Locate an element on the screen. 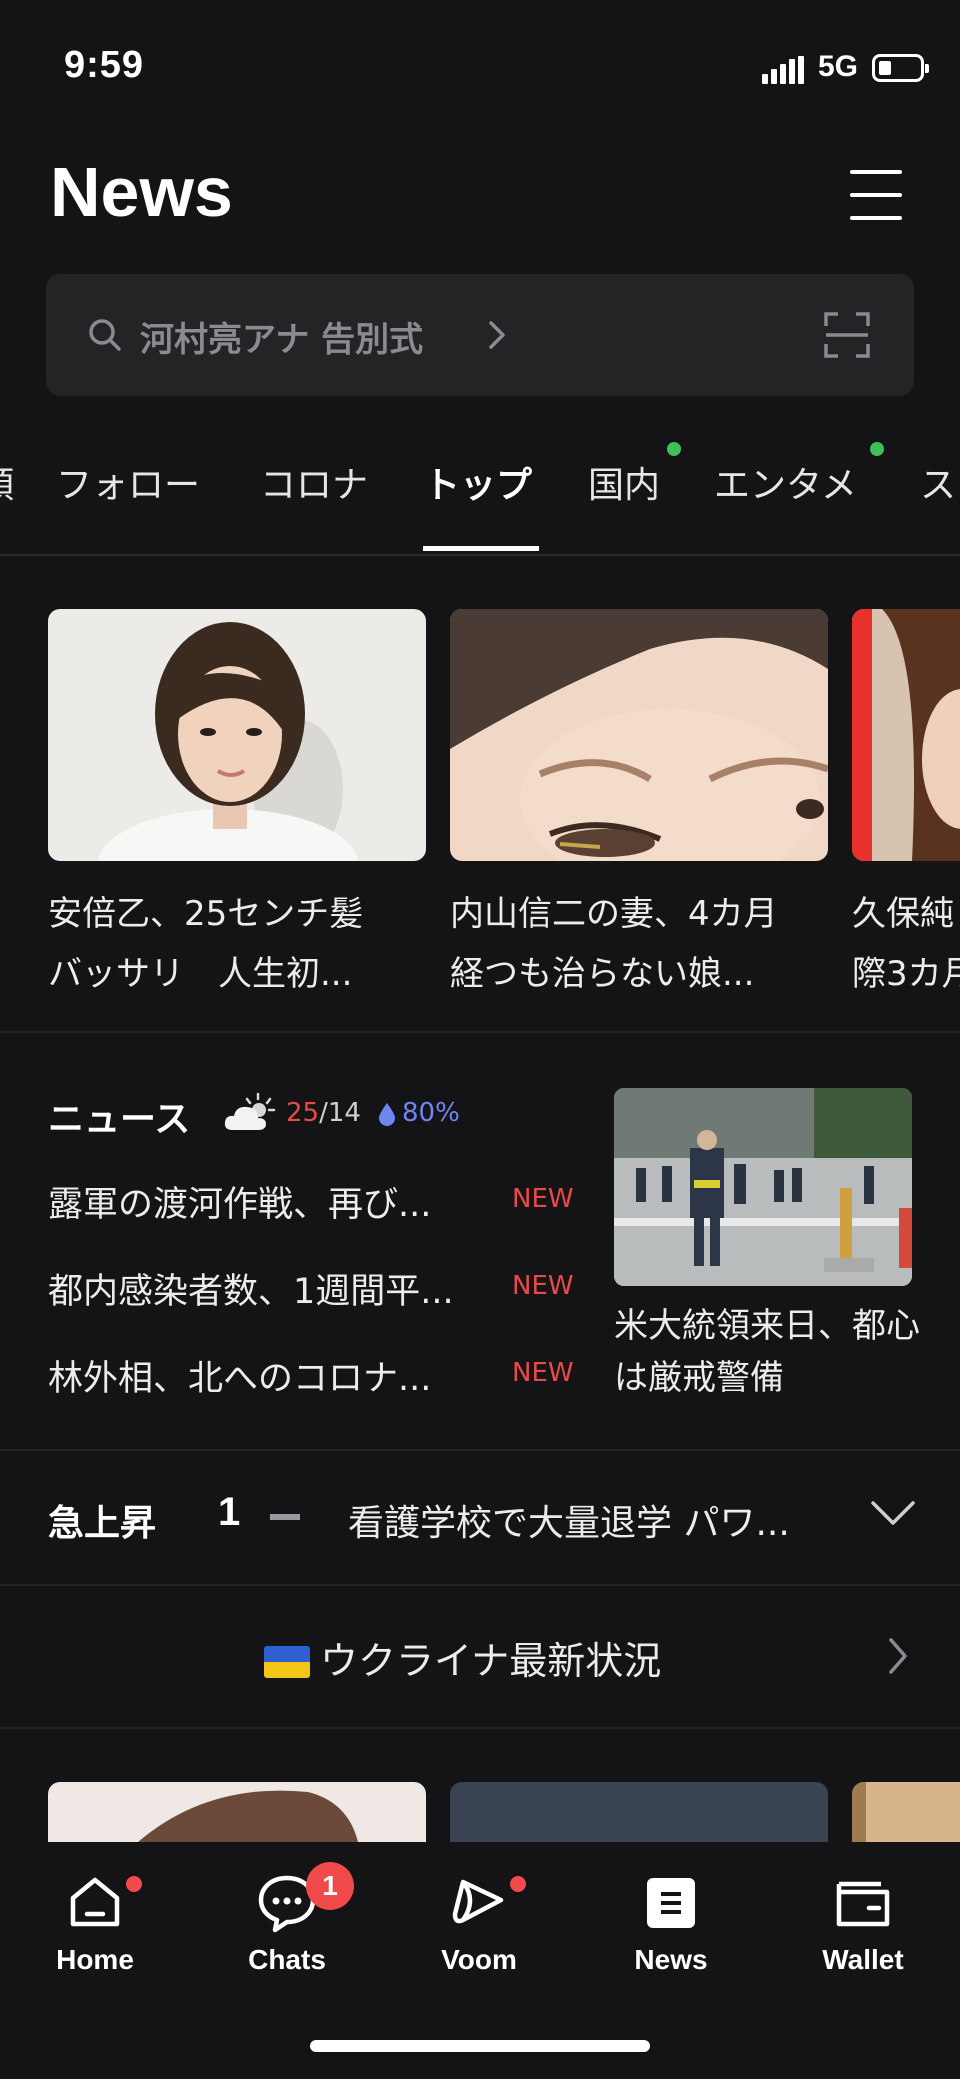 This screenshot has height=2079, width=960. nav-chats: Chats 1 is located at coordinates (288, 1919).